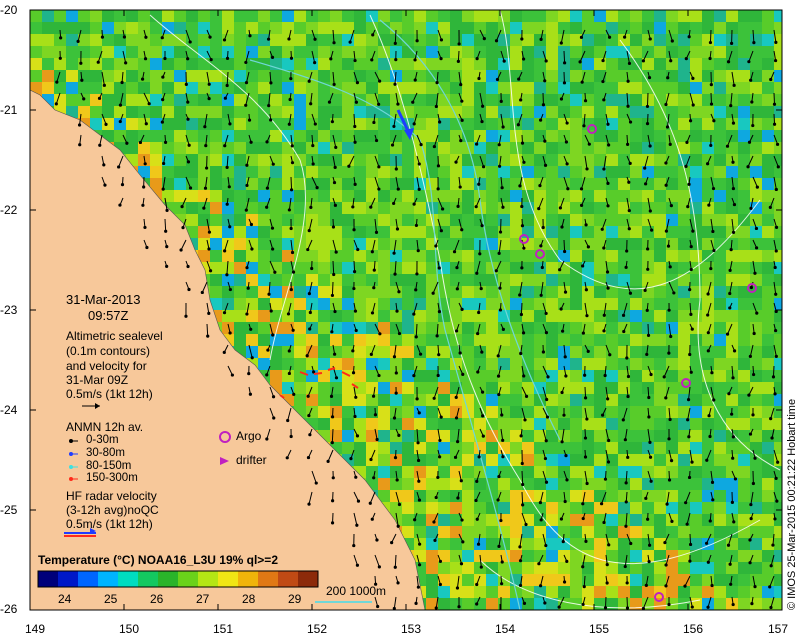 The image size is (800, 640). What do you see at coordinates (108, 579) in the screenshot?
I see `colorbar-swatch` at bounding box center [108, 579].